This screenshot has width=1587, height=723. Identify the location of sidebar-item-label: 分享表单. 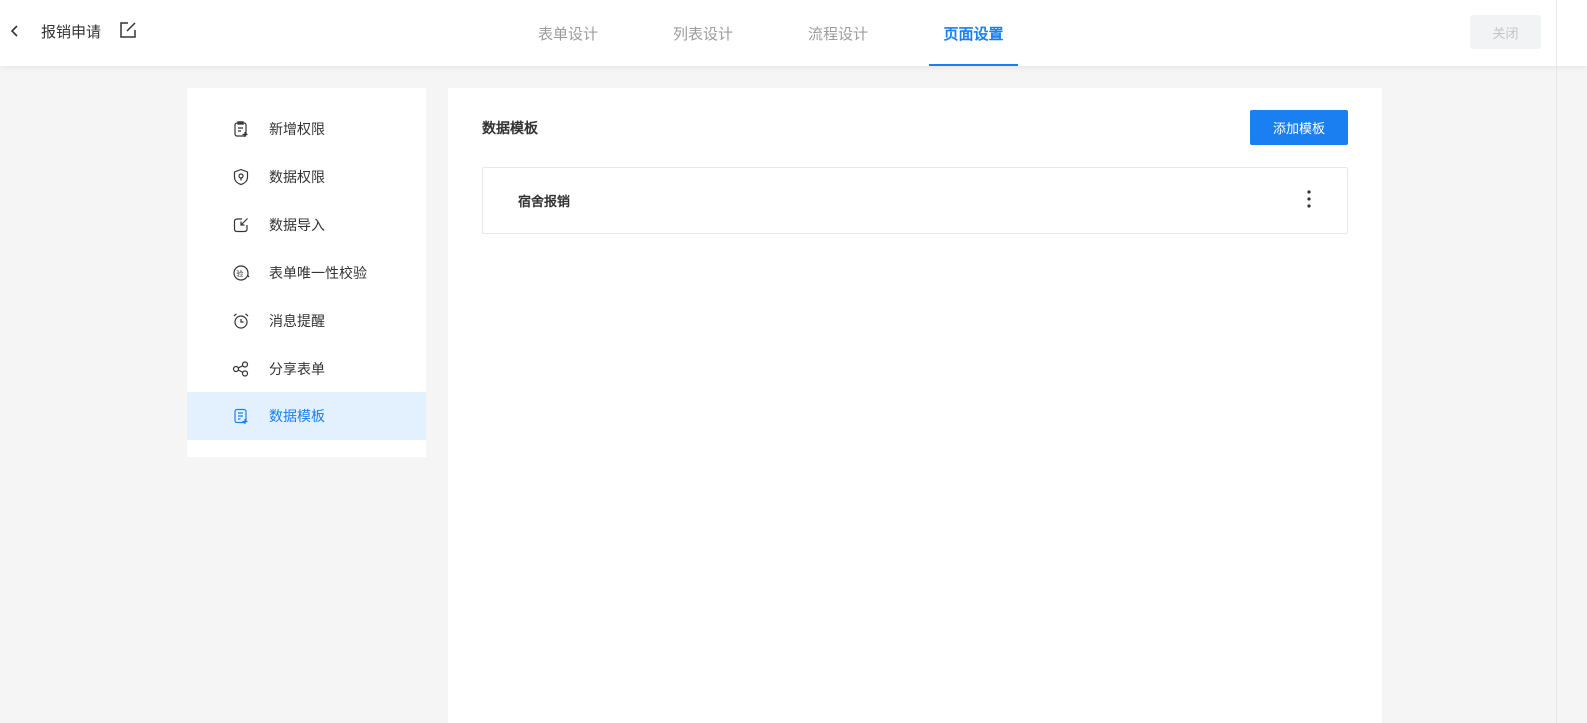
(297, 370).